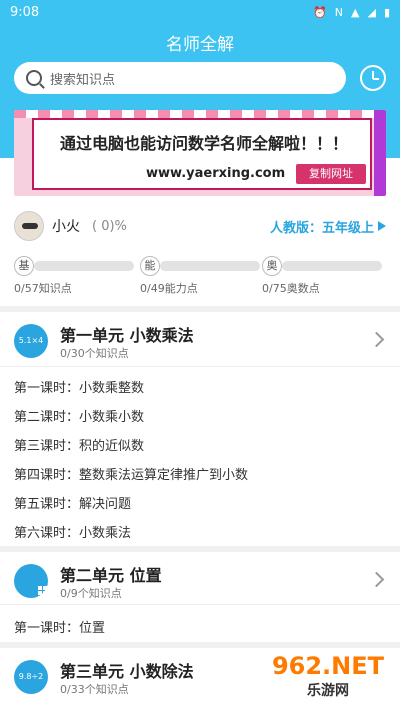 The image size is (400, 710). I want to click on grade-selector: 人教版：五年级上, so click(328, 226).